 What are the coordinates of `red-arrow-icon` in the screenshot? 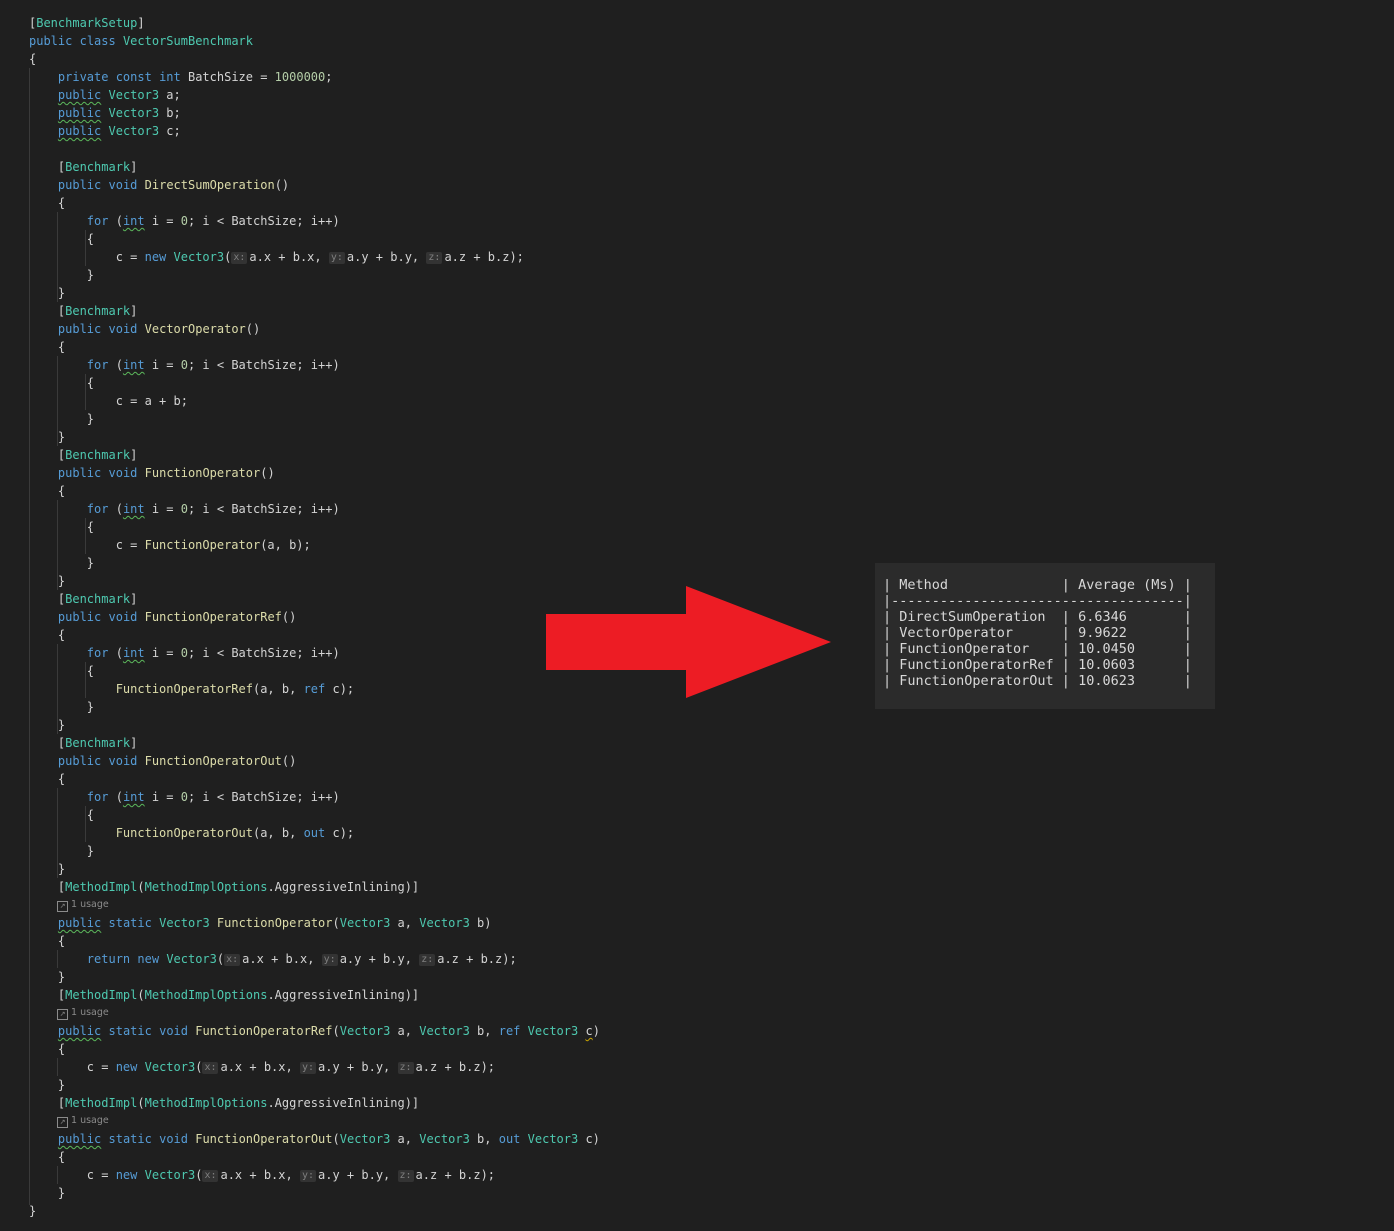 It's located at (688, 642).